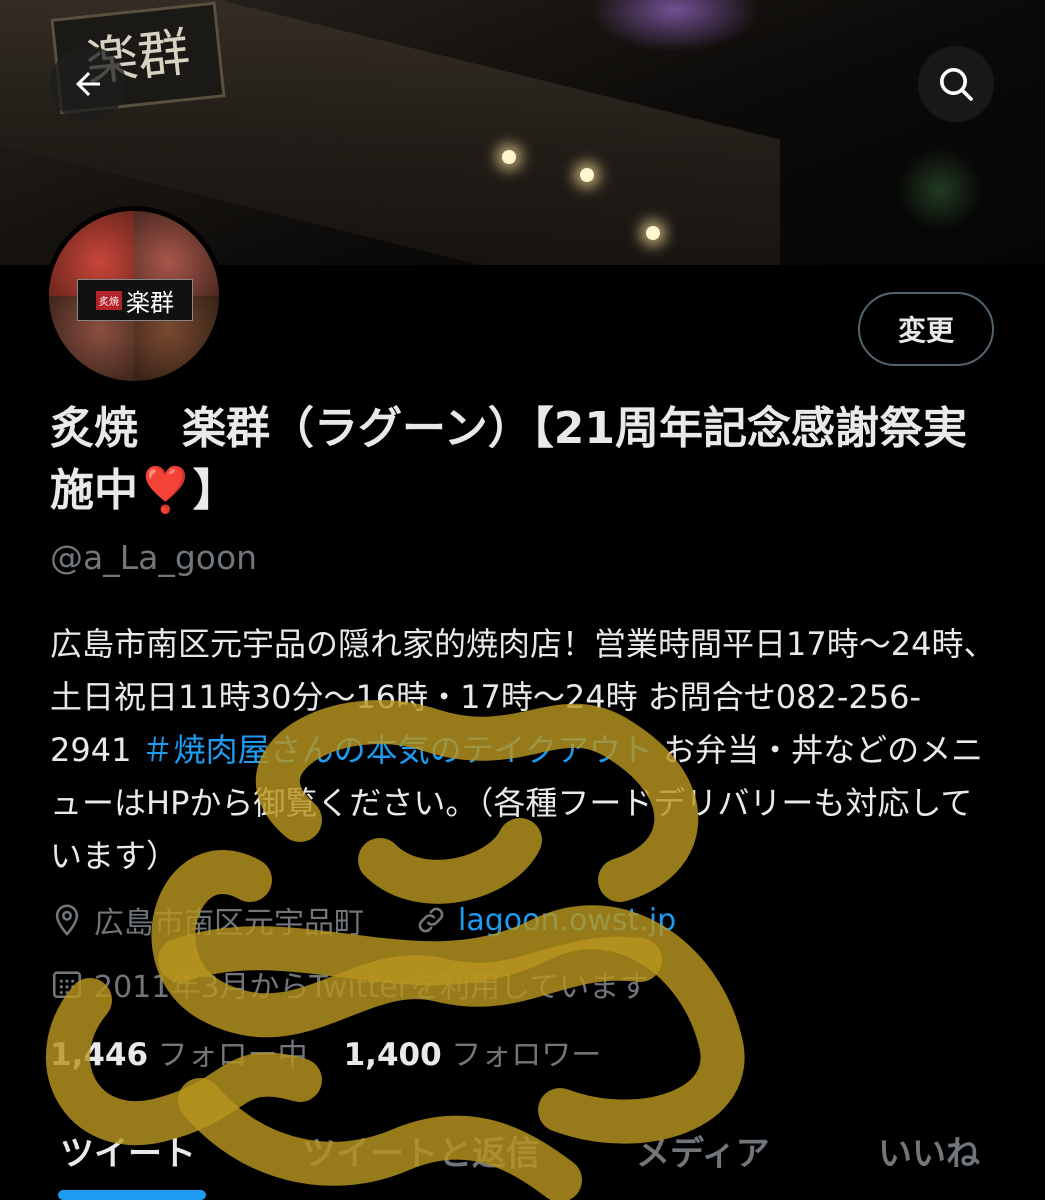 Image resolution: width=1045 pixels, height=1200 pixels. What do you see at coordinates (67, 920) in the screenshot?
I see `location-pin-icon` at bounding box center [67, 920].